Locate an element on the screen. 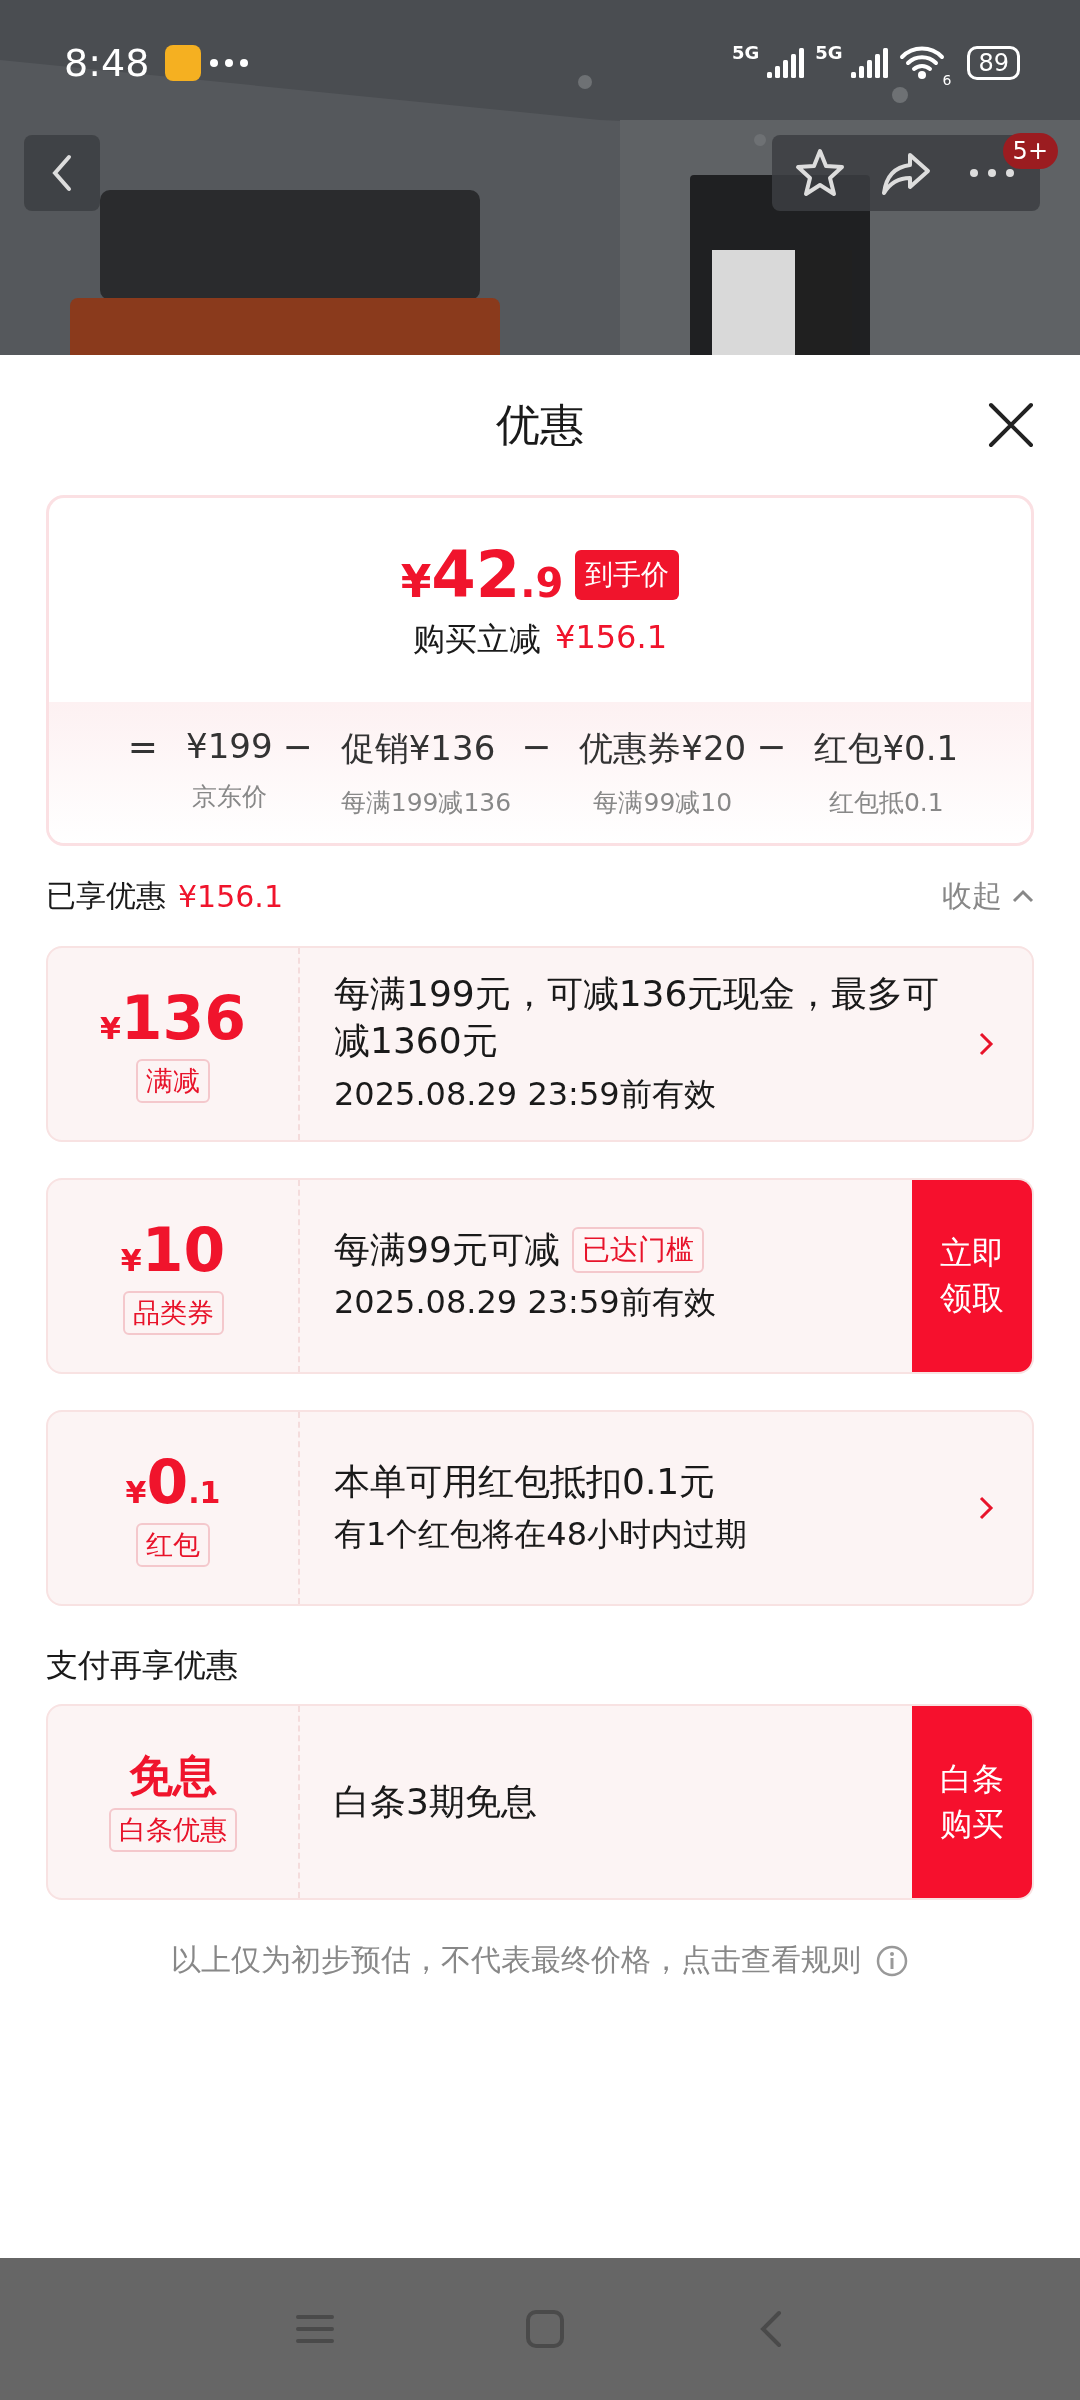  back-button is located at coordinates (62, 173).